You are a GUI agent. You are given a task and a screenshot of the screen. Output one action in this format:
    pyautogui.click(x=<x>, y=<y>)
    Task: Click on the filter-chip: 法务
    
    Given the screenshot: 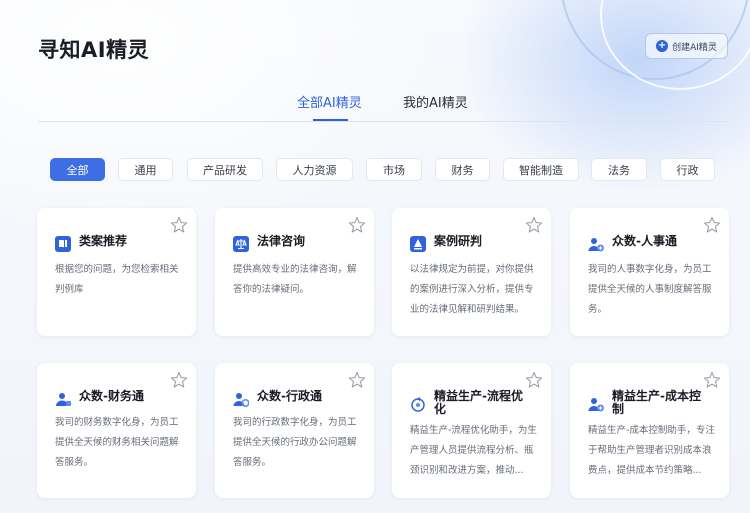 What is the action you would take?
    pyautogui.click(x=619, y=169)
    